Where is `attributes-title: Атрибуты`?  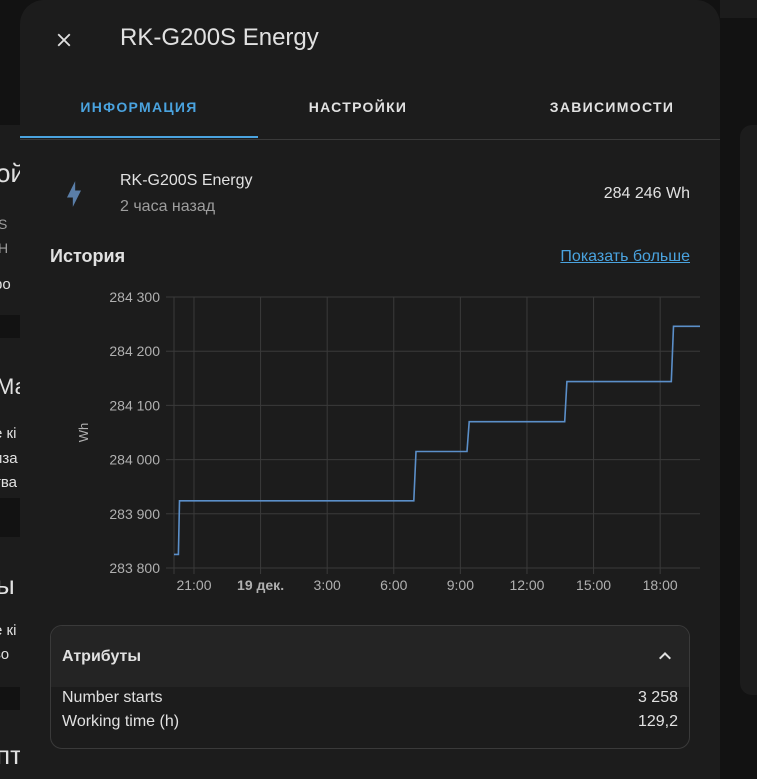
attributes-title: Атрибуты is located at coordinates (102, 656).